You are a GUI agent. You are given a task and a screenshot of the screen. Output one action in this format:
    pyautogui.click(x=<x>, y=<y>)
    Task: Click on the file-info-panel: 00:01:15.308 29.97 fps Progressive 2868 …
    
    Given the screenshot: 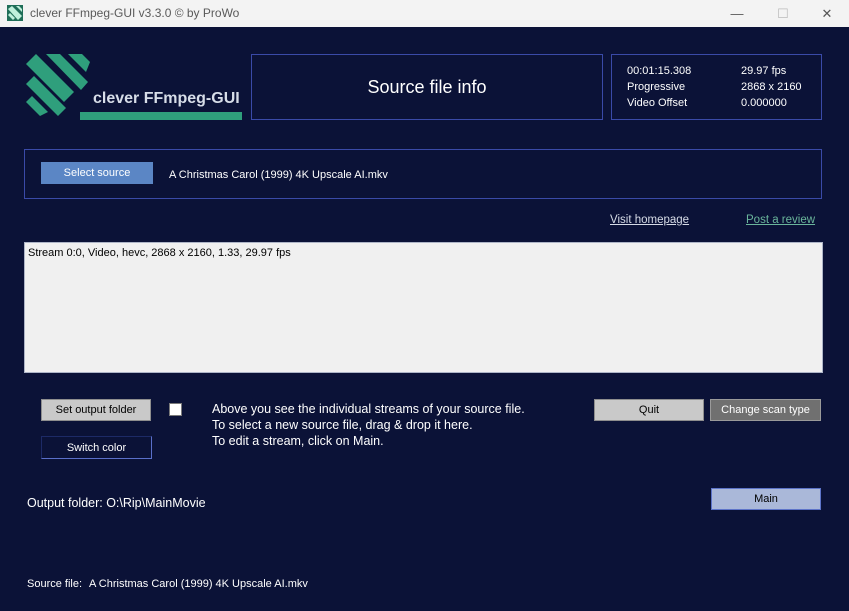 What is the action you would take?
    pyautogui.click(x=716, y=87)
    